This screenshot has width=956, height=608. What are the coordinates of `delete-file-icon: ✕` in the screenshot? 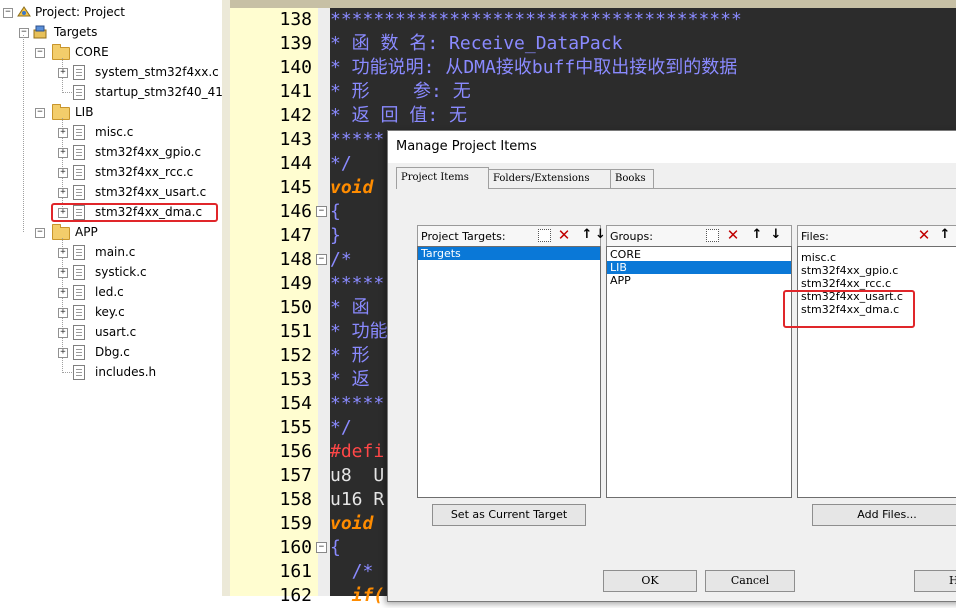 It's located at (924, 235).